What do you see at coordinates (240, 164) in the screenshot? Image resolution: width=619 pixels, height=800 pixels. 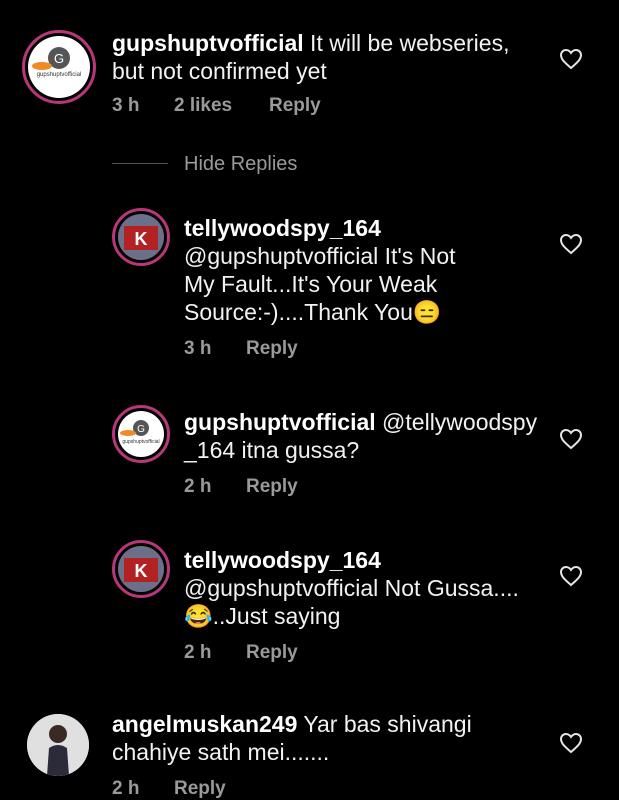 I see `hide-replies-button: Hide Replies` at bounding box center [240, 164].